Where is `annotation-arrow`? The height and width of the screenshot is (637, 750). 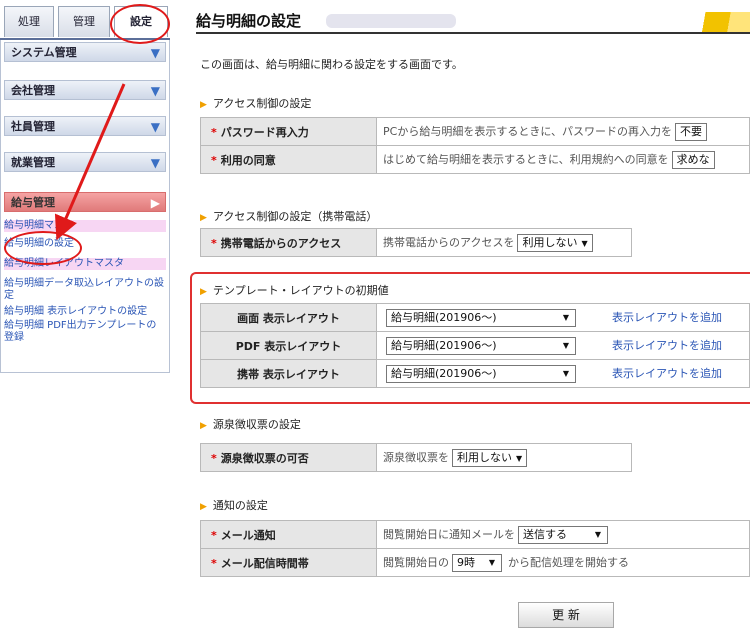 annotation-arrow is located at coordinates (90, 162).